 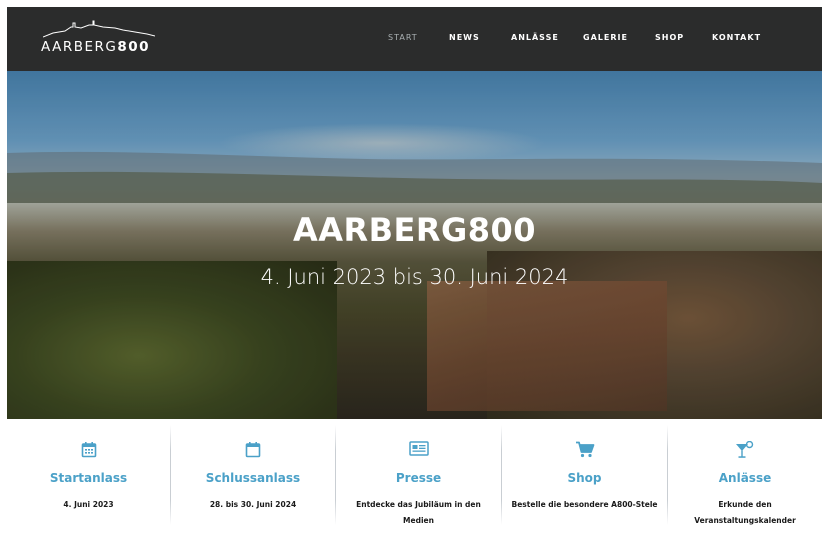 I want to click on feature-title: Startanlass, so click(x=88, y=478).